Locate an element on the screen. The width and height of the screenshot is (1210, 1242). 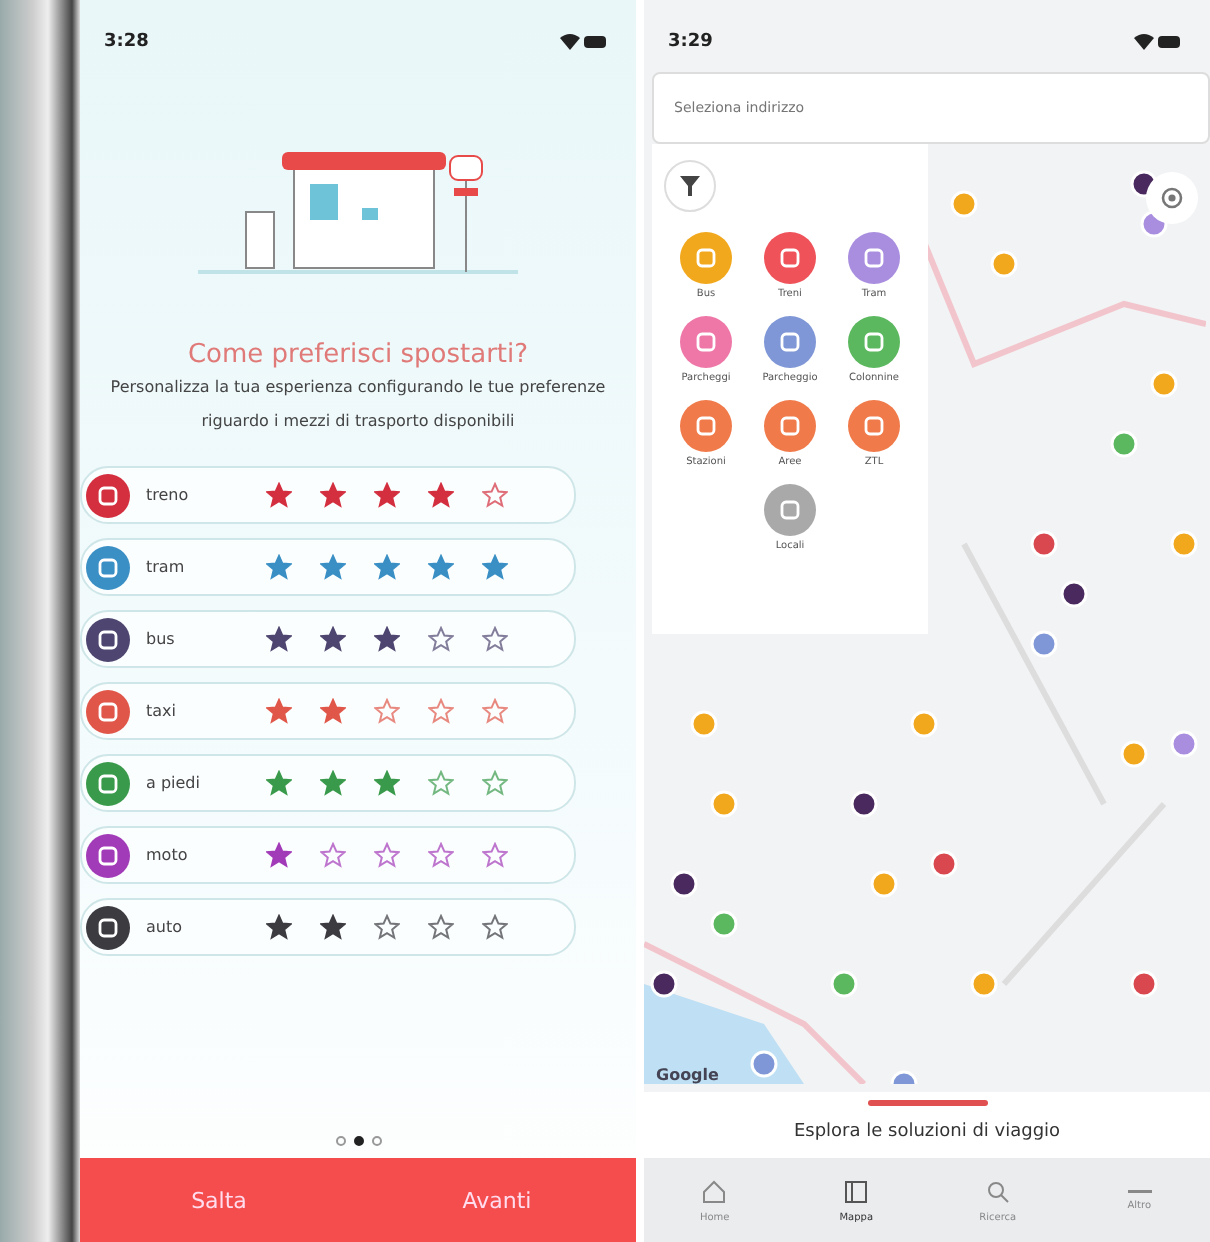
dash-icon is located at coordinates (1139, 1191).